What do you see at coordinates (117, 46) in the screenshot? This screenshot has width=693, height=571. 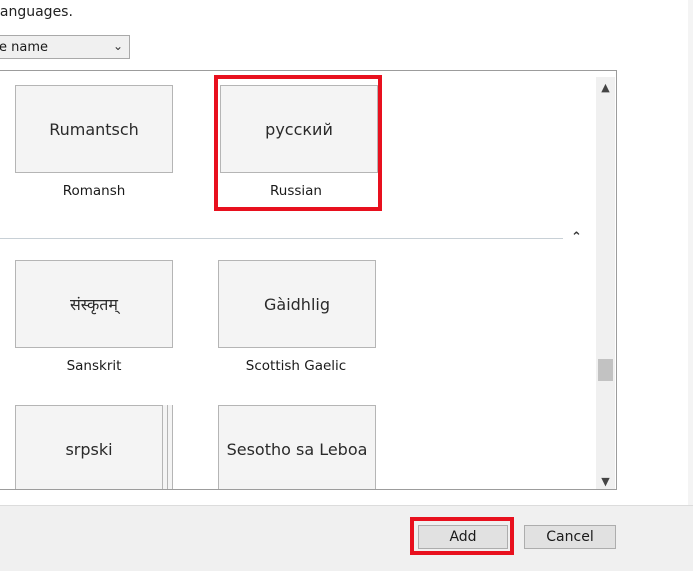 I see `chevron-down-icon: ⌄` at bounding box center [117, 46].